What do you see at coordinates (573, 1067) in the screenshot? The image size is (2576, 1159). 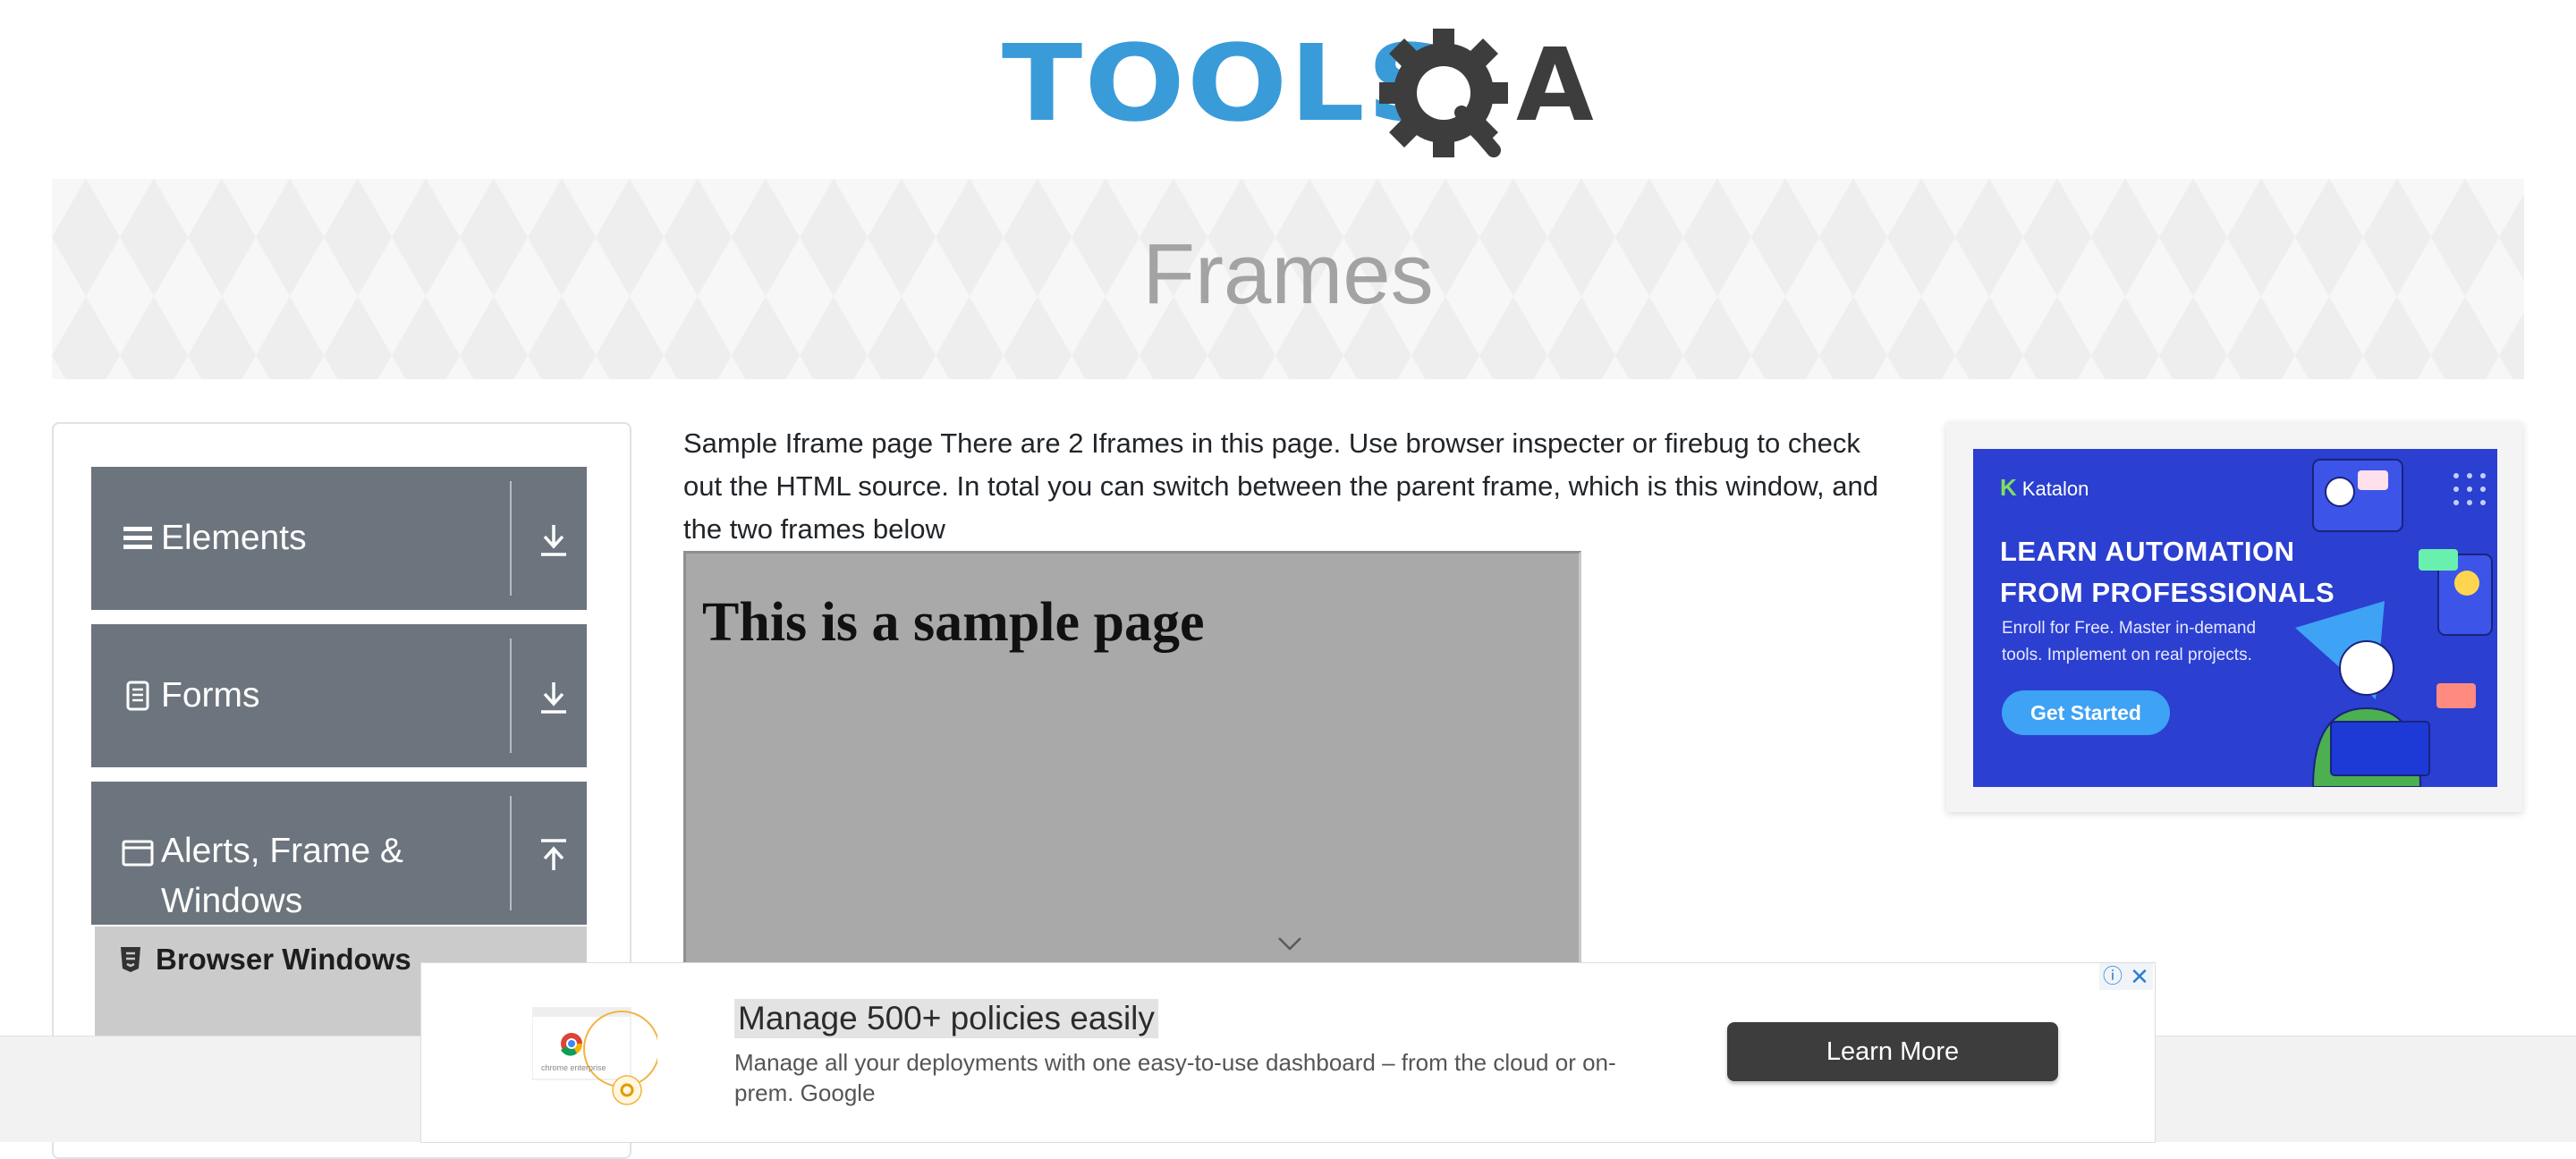 I see `chrome-enterprise-label: chrome enterprise` at bounding box center [573, 1067].